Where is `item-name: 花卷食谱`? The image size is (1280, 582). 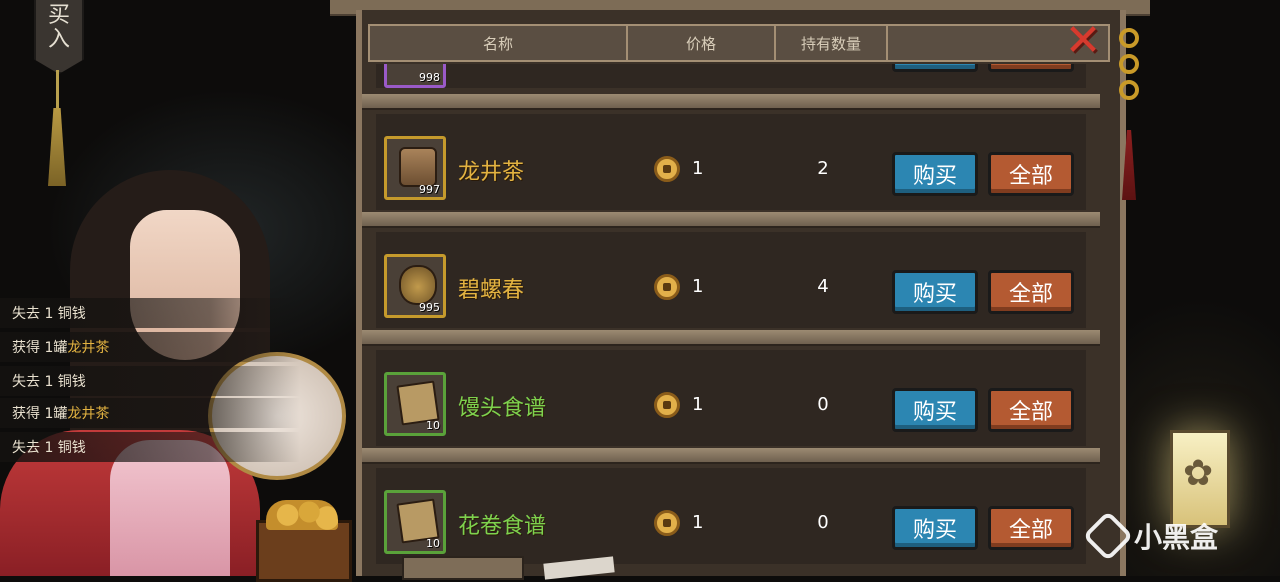 item-name: 花卷食谱 is located at coordinates (502, 526).